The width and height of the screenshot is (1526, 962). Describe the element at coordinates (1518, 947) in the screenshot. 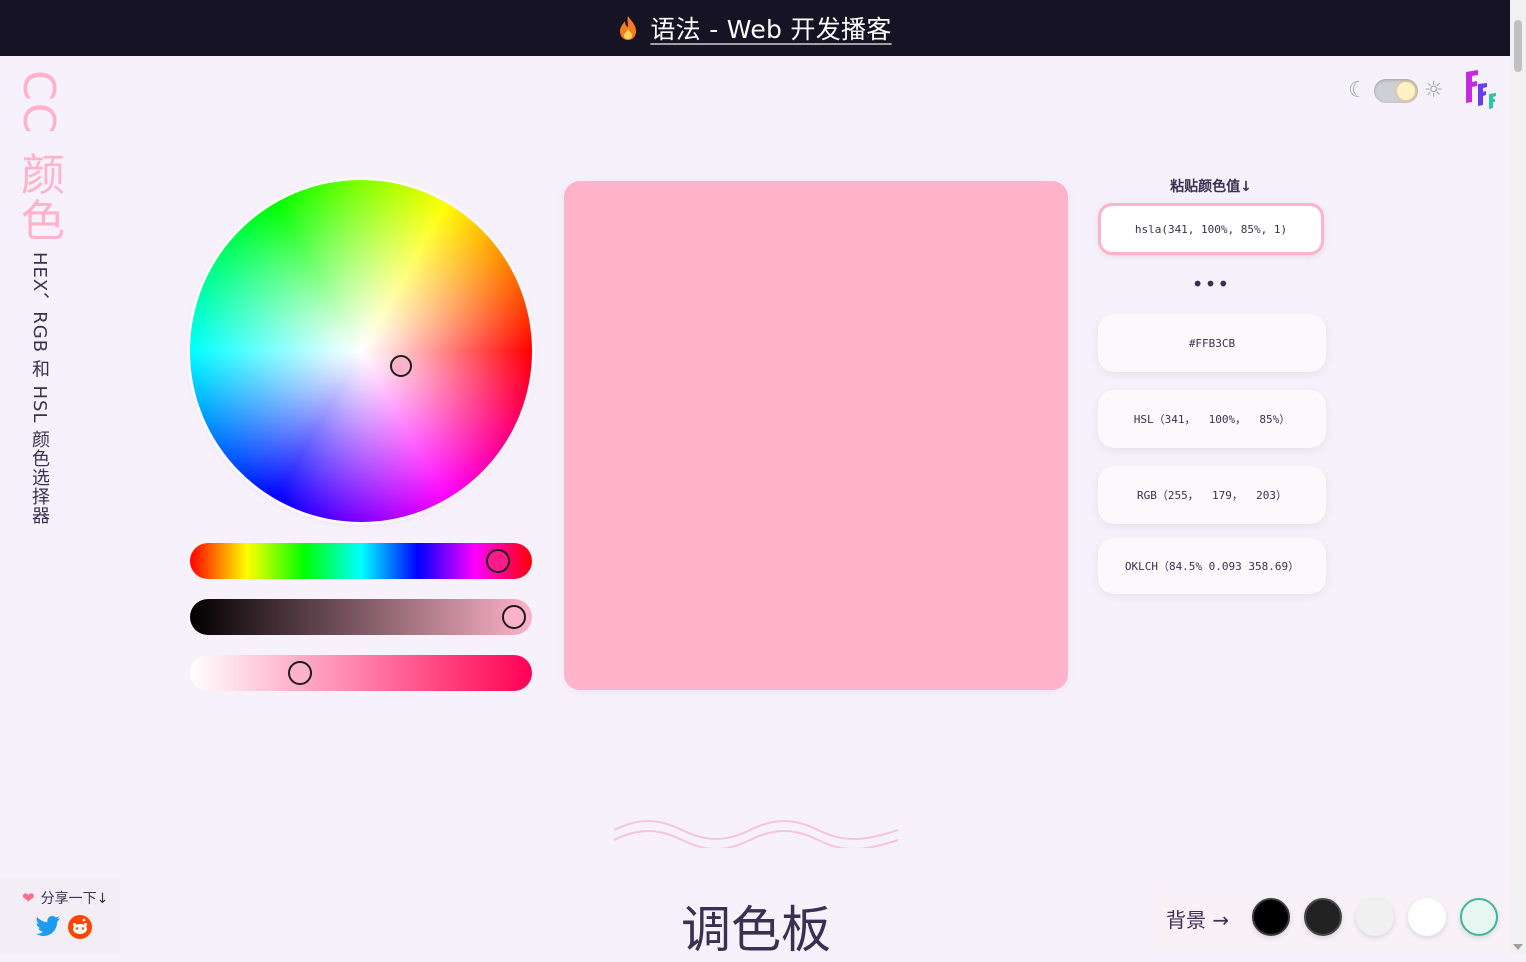

I see `scroll-down-arrow-icon` at that location.